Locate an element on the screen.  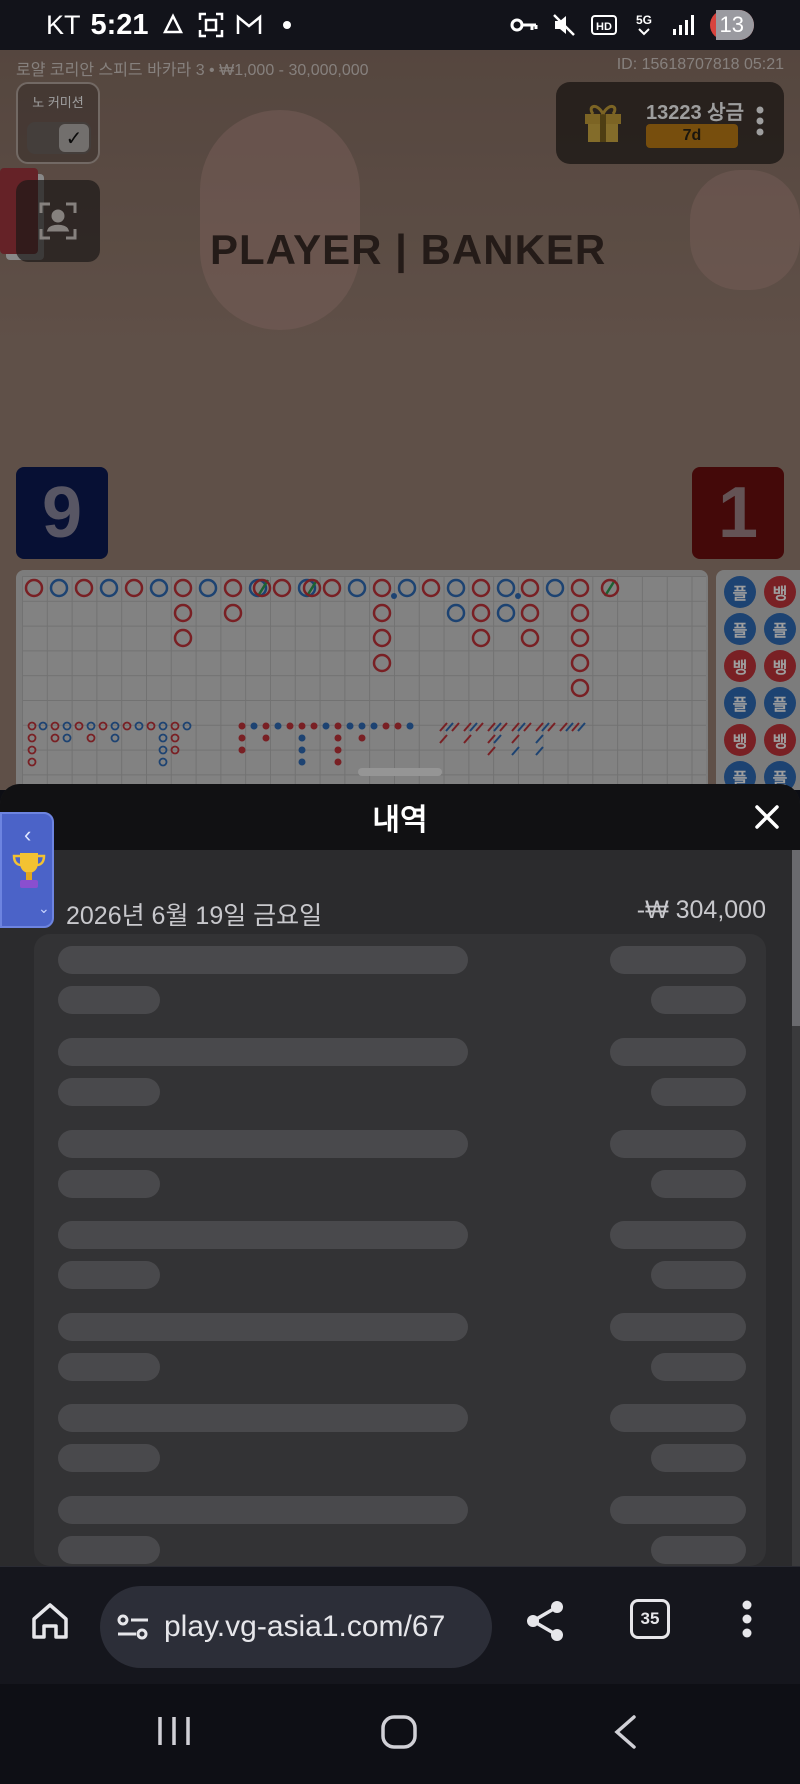
sheet-header: 내역 is located at coordinates (400, 817).